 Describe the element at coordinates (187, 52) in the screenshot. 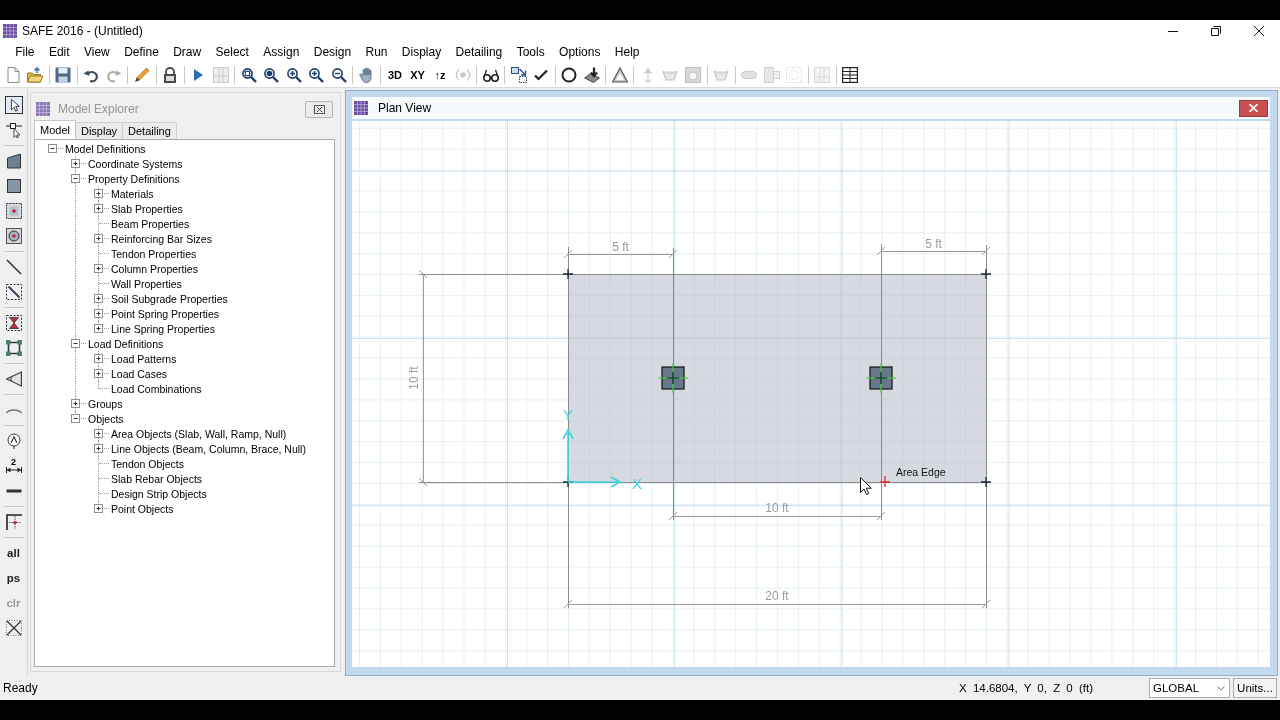

I see `menu-item: Draw` at that location.